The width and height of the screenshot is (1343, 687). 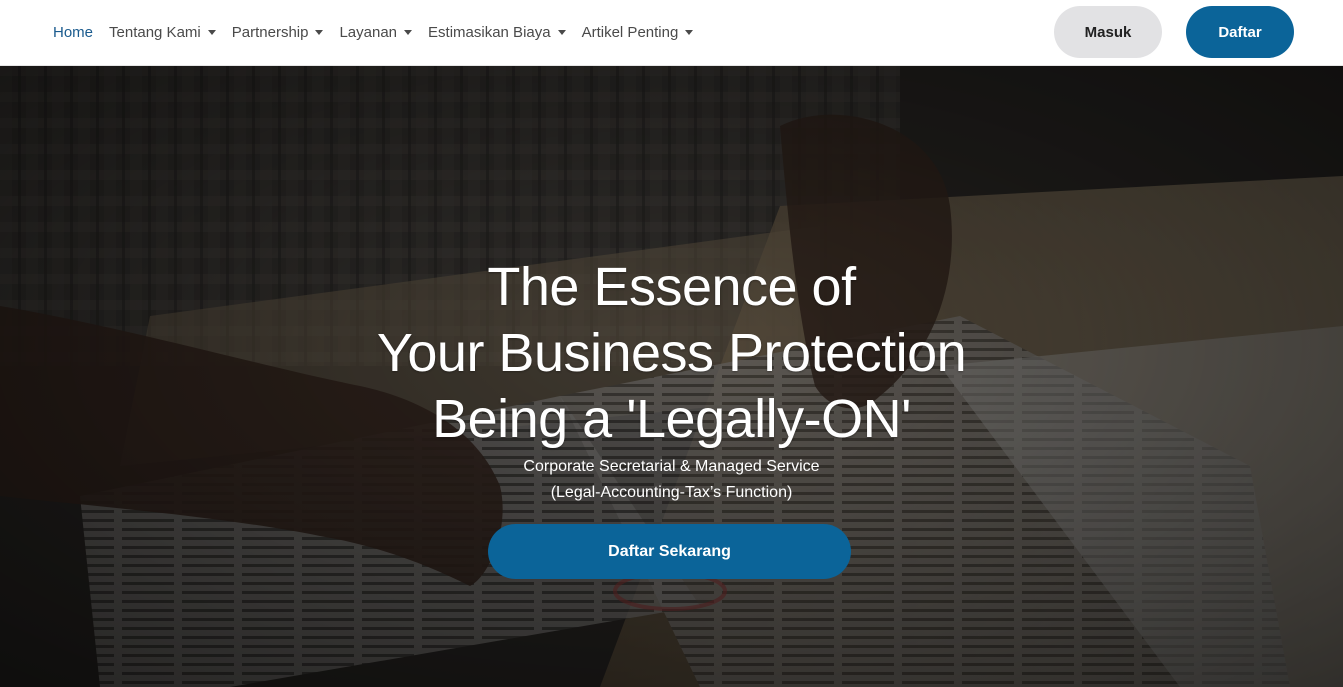 I want to click on nav-item-label: Home, so click(x=73, y=32).